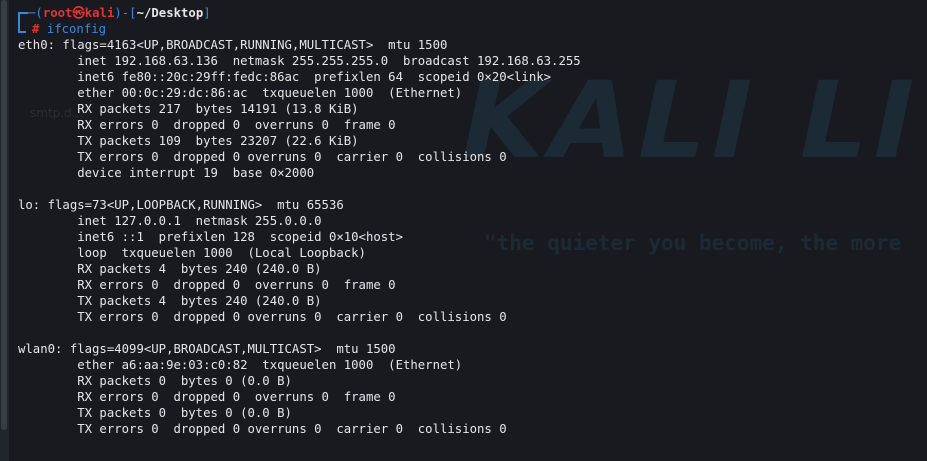  What do you see at coordinates (35, 13) in the screenshot?
I see `prompt-open: ─(` at bounding box center [35, 13].